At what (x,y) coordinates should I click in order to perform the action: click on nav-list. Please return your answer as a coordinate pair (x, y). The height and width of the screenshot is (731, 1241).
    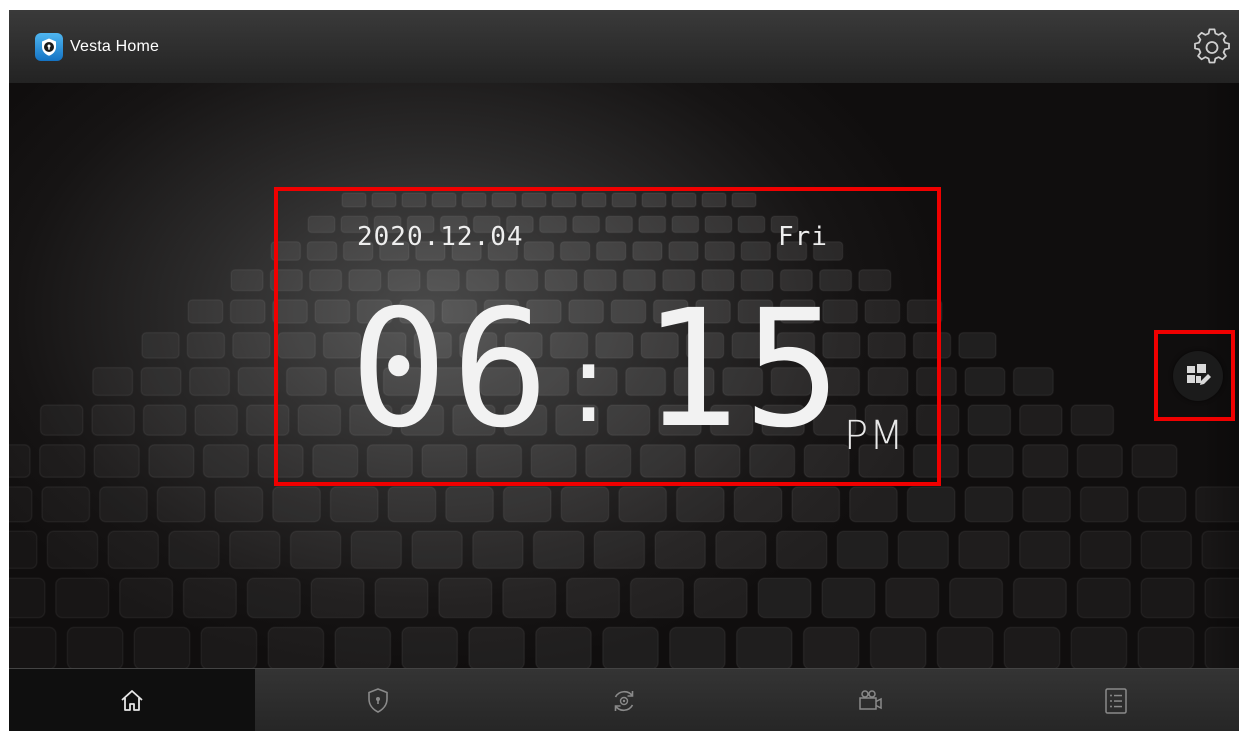
    Looking at the image, I should click on (1116, 700).